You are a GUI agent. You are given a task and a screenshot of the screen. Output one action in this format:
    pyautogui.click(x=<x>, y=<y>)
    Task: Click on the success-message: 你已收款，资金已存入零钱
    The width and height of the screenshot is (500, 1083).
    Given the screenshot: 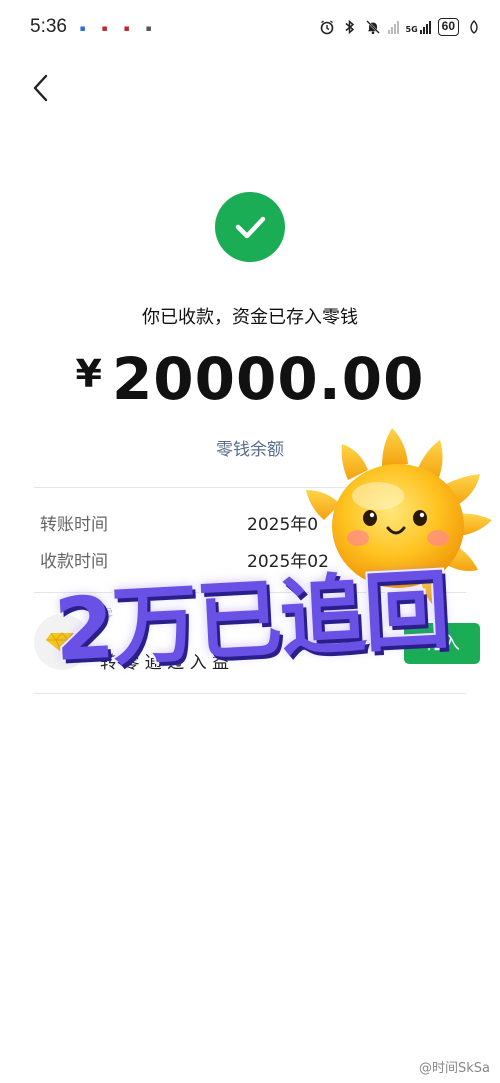 What is the action you would take?
    pyautogui.click(x=250, y=317)
    